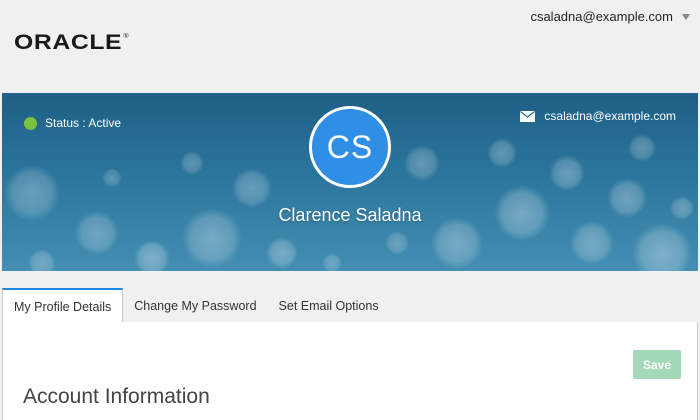 The image size is (700, 420). Describe the element at coordinates (195, 305) in the screenshot. I see `tab-change-my-password: Change My Password` at that location.